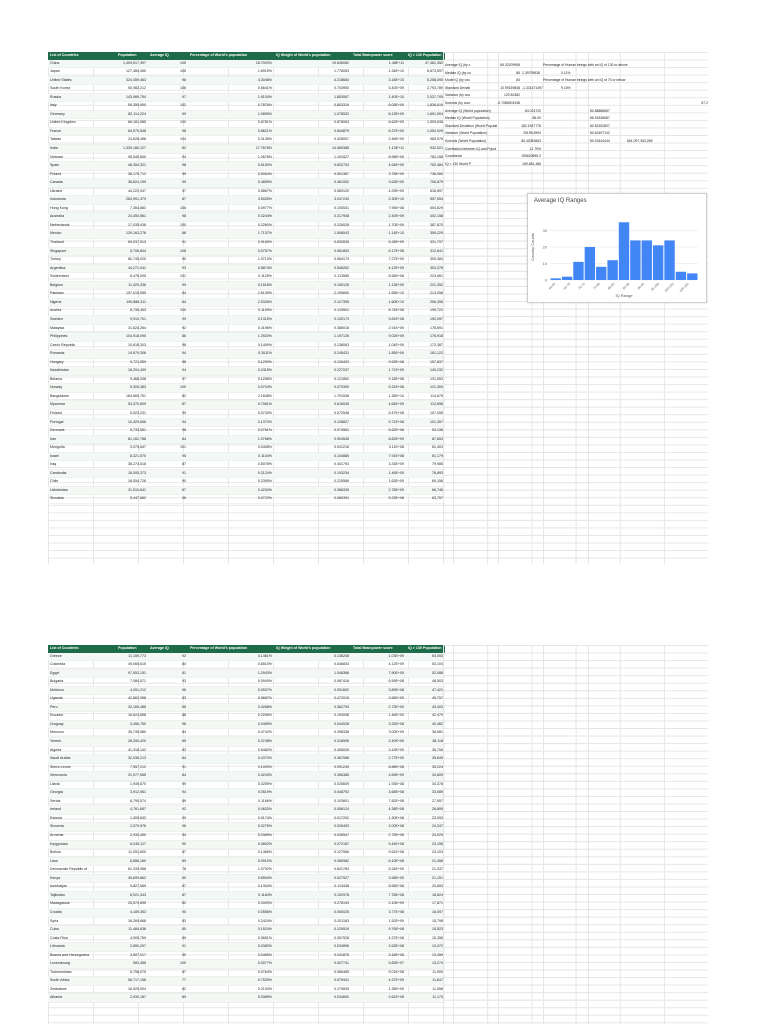  What do you see at coordinates (132, 260) in the screenshot?
I see `table-cell: 80,745,020` at bounding box center [132, 260].